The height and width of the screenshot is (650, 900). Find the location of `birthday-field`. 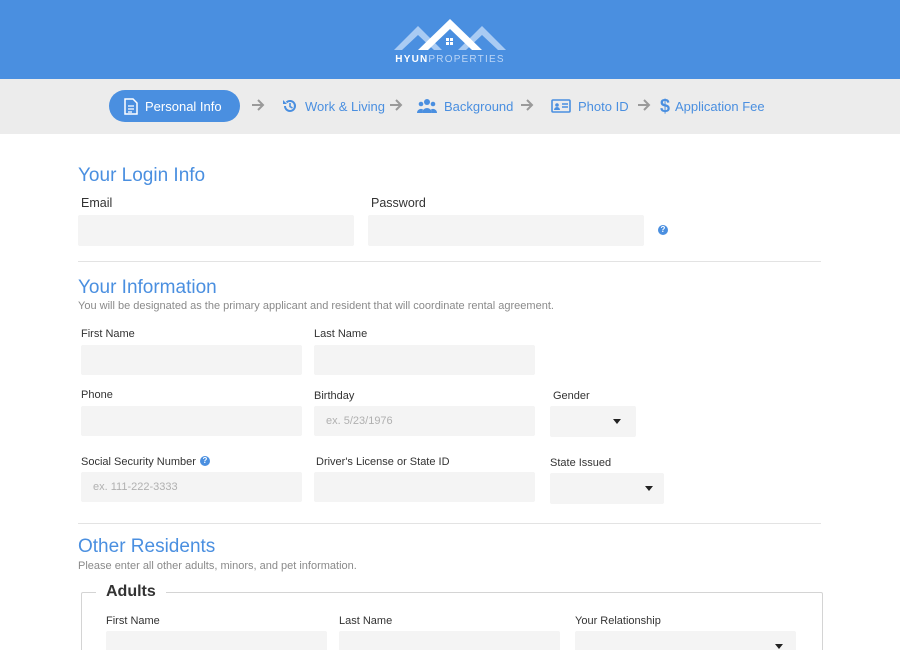

birthday-field is located at coordinates (424, 421).